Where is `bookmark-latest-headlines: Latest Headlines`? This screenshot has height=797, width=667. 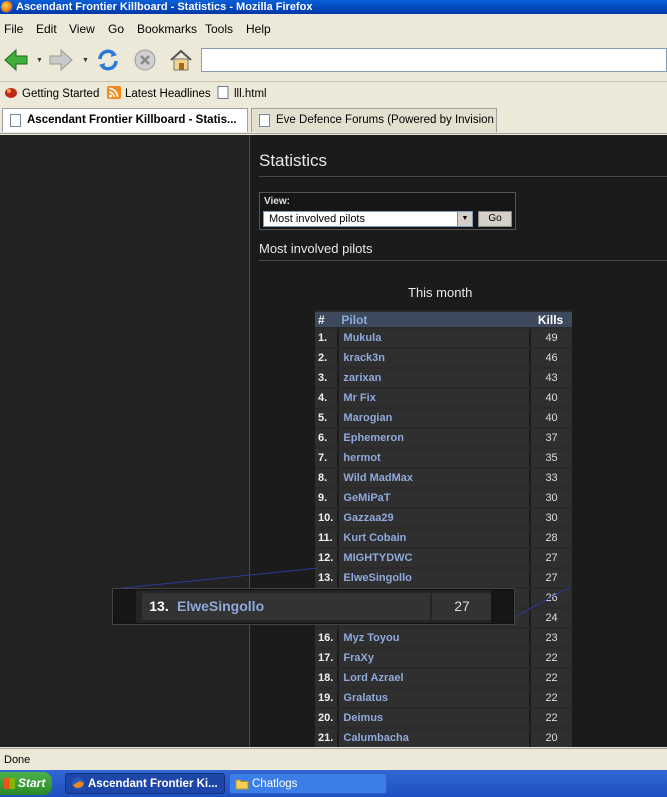 bookmark-latest-headlines: Latest Headlines is located at coordinates (159, 93).